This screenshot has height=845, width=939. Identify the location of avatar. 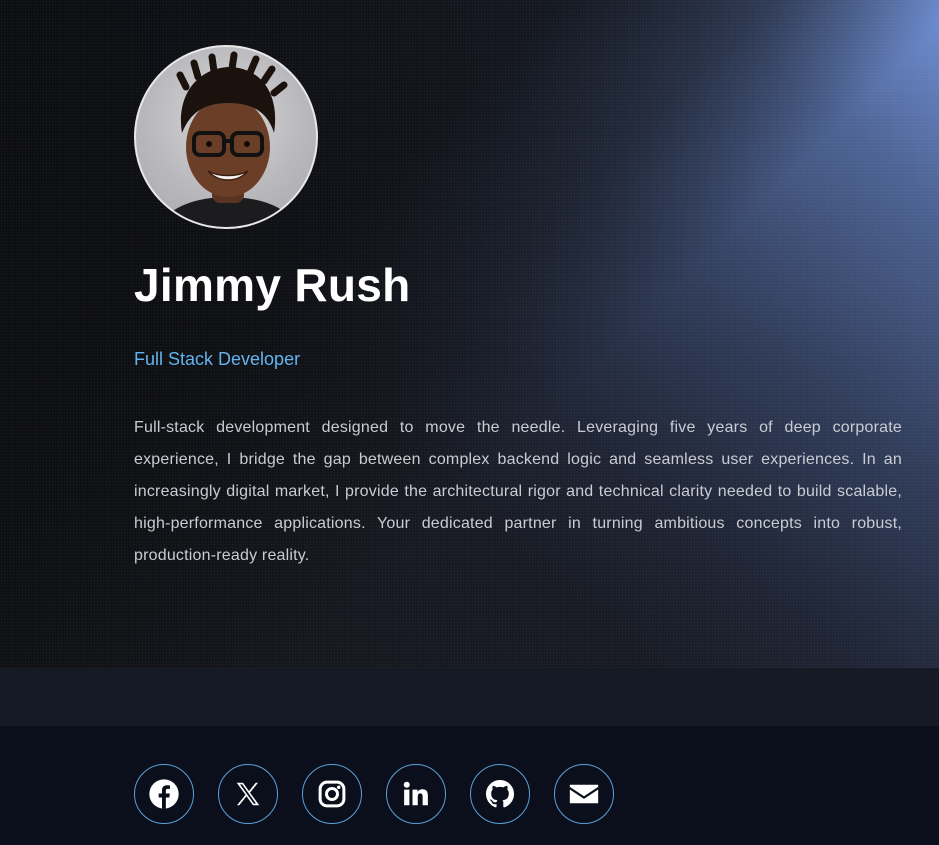
(226, 137).